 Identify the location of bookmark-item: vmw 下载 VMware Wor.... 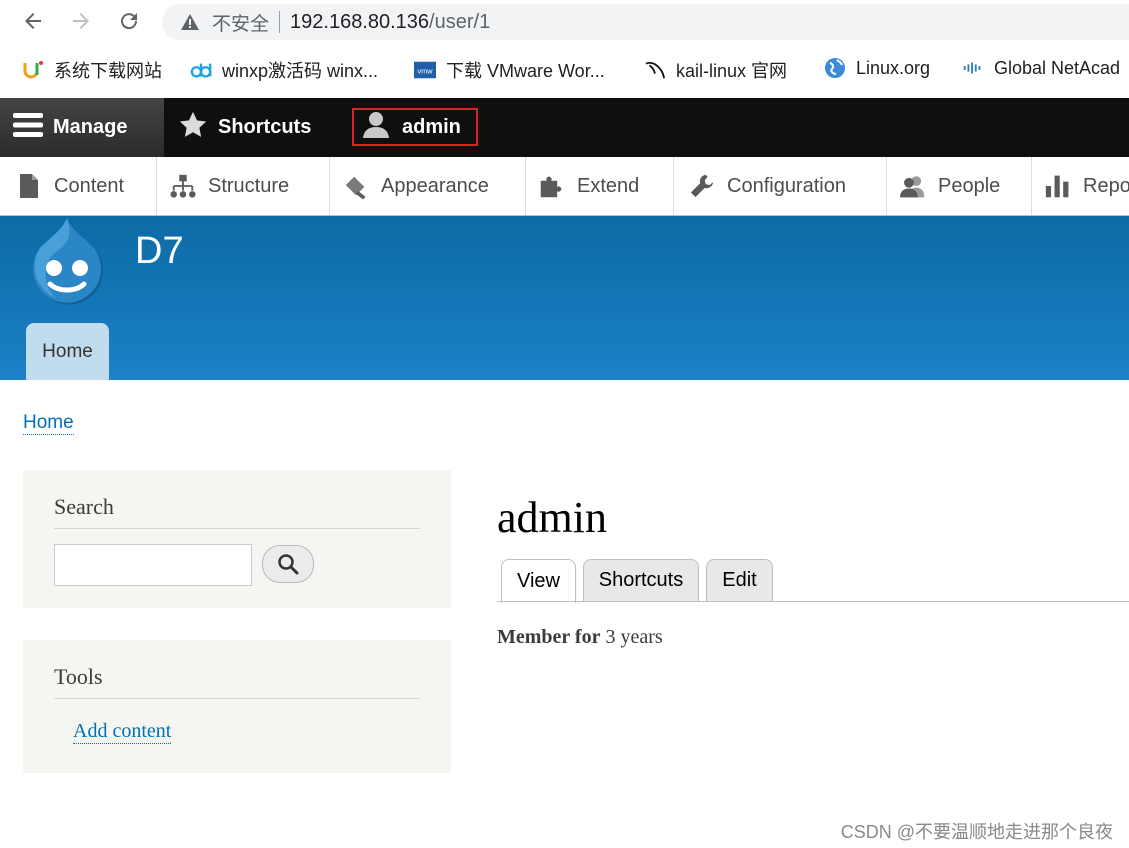
(509, 70).